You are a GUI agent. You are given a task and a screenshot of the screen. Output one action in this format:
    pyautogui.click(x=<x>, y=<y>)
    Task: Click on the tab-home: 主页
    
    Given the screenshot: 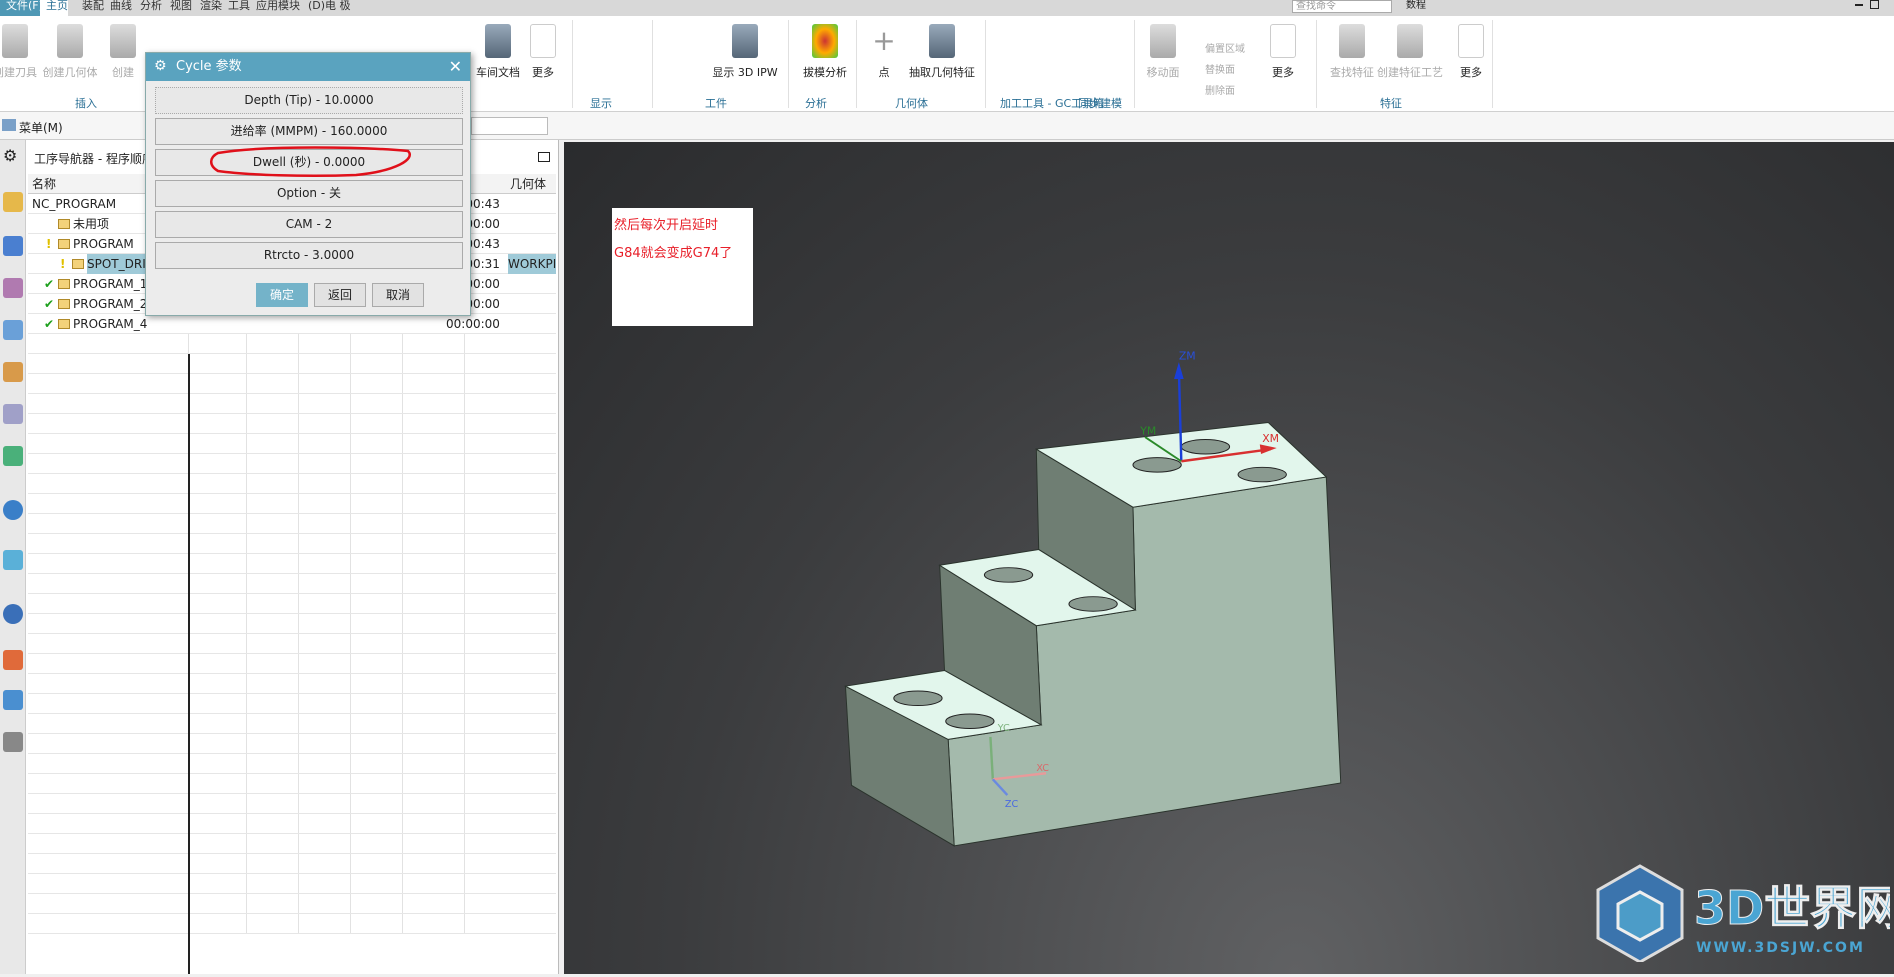 What is the action you would take?
    pyautogui.click(x=54, y=8)
    